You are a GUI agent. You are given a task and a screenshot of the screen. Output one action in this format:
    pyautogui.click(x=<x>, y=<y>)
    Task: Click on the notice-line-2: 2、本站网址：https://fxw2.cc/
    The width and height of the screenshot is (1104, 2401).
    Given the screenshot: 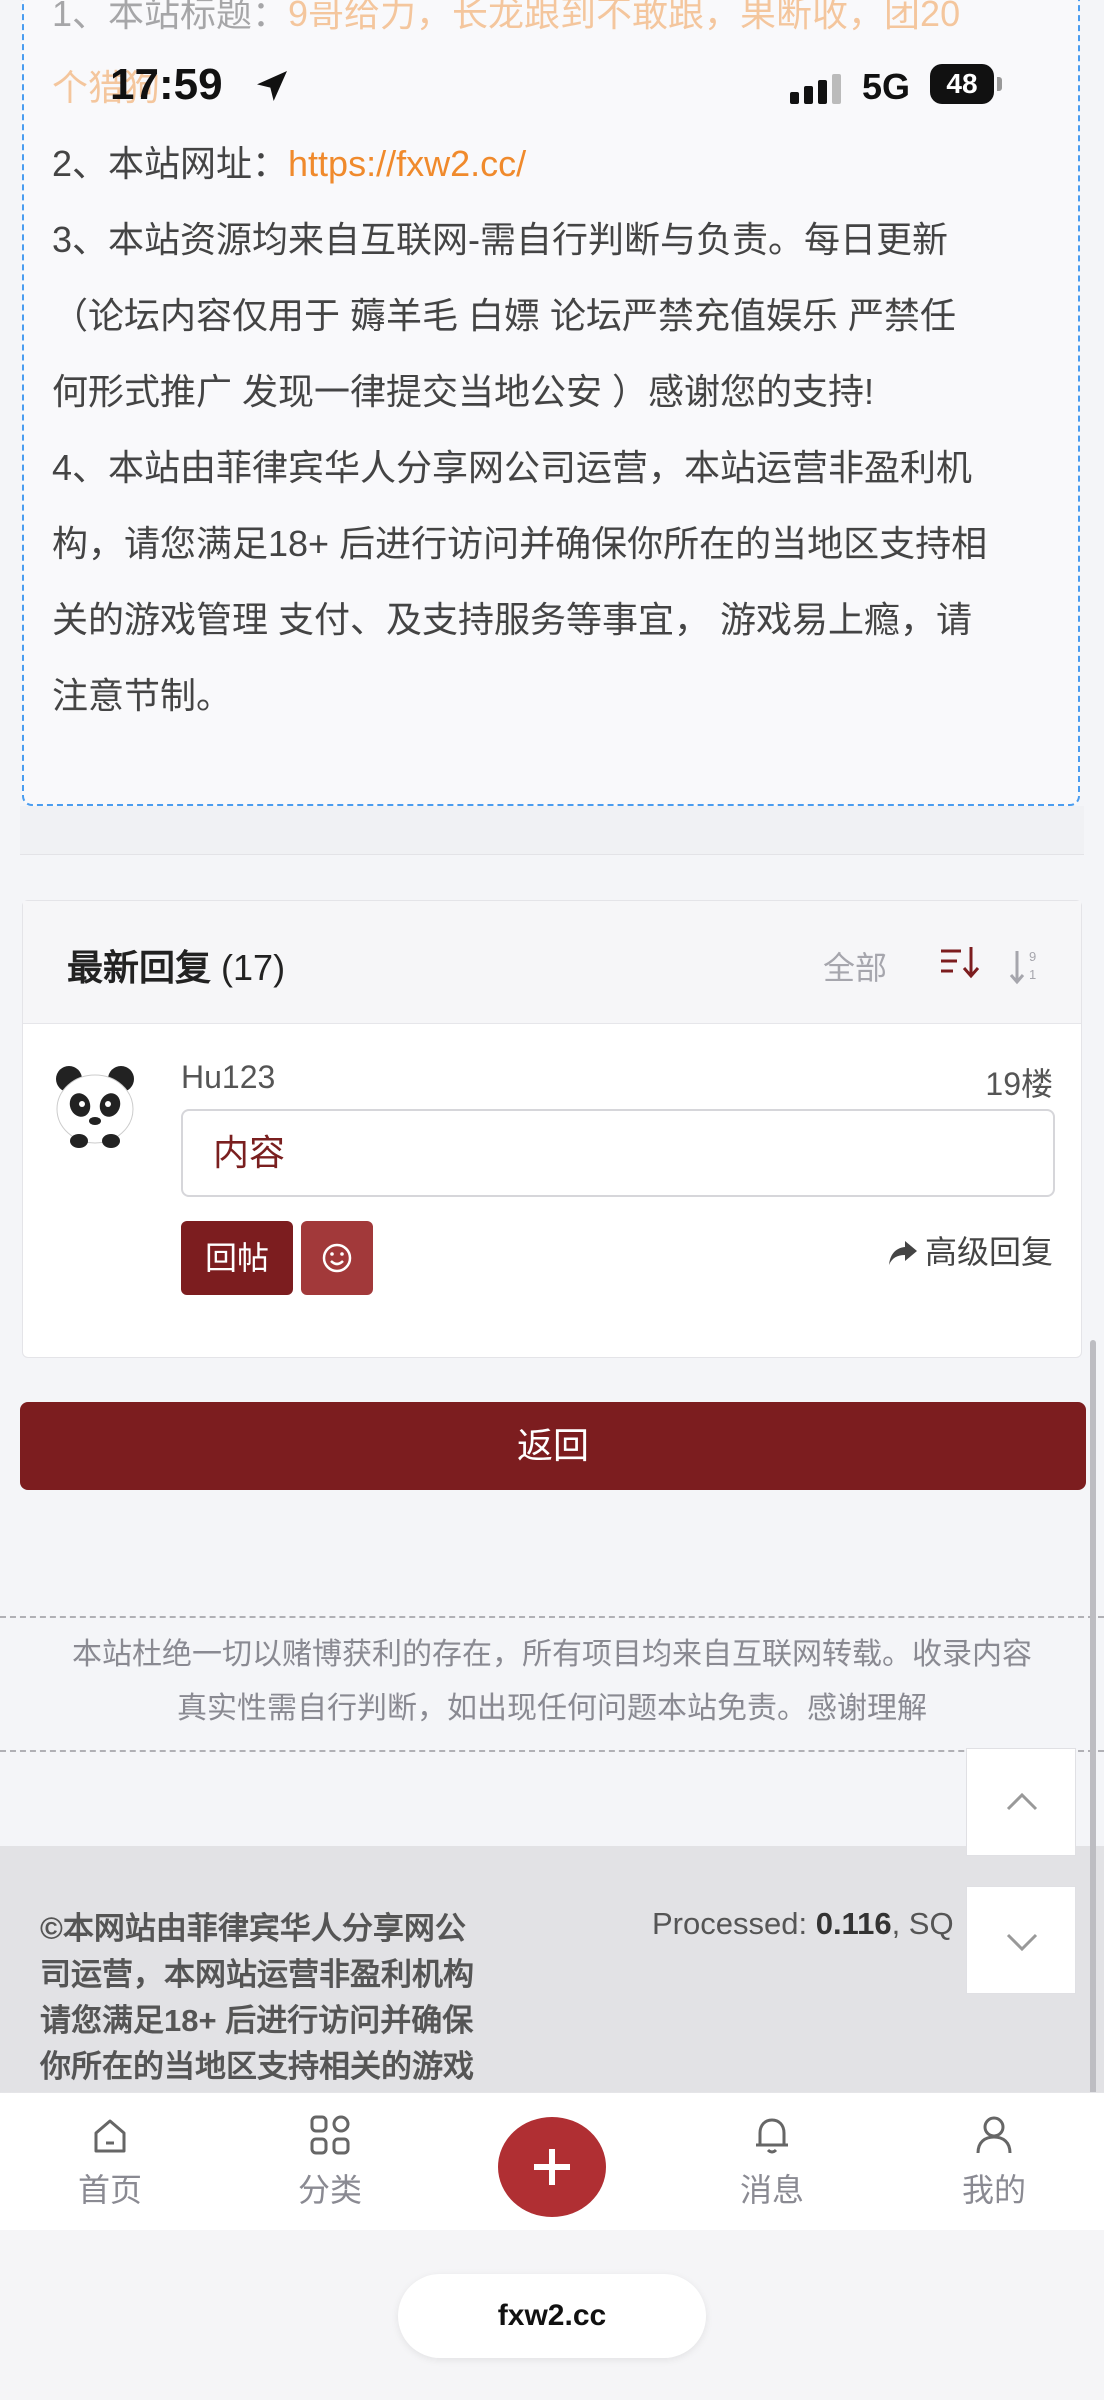 What is the action you would take?
    pyautogui.click(x=557, y=164)
    